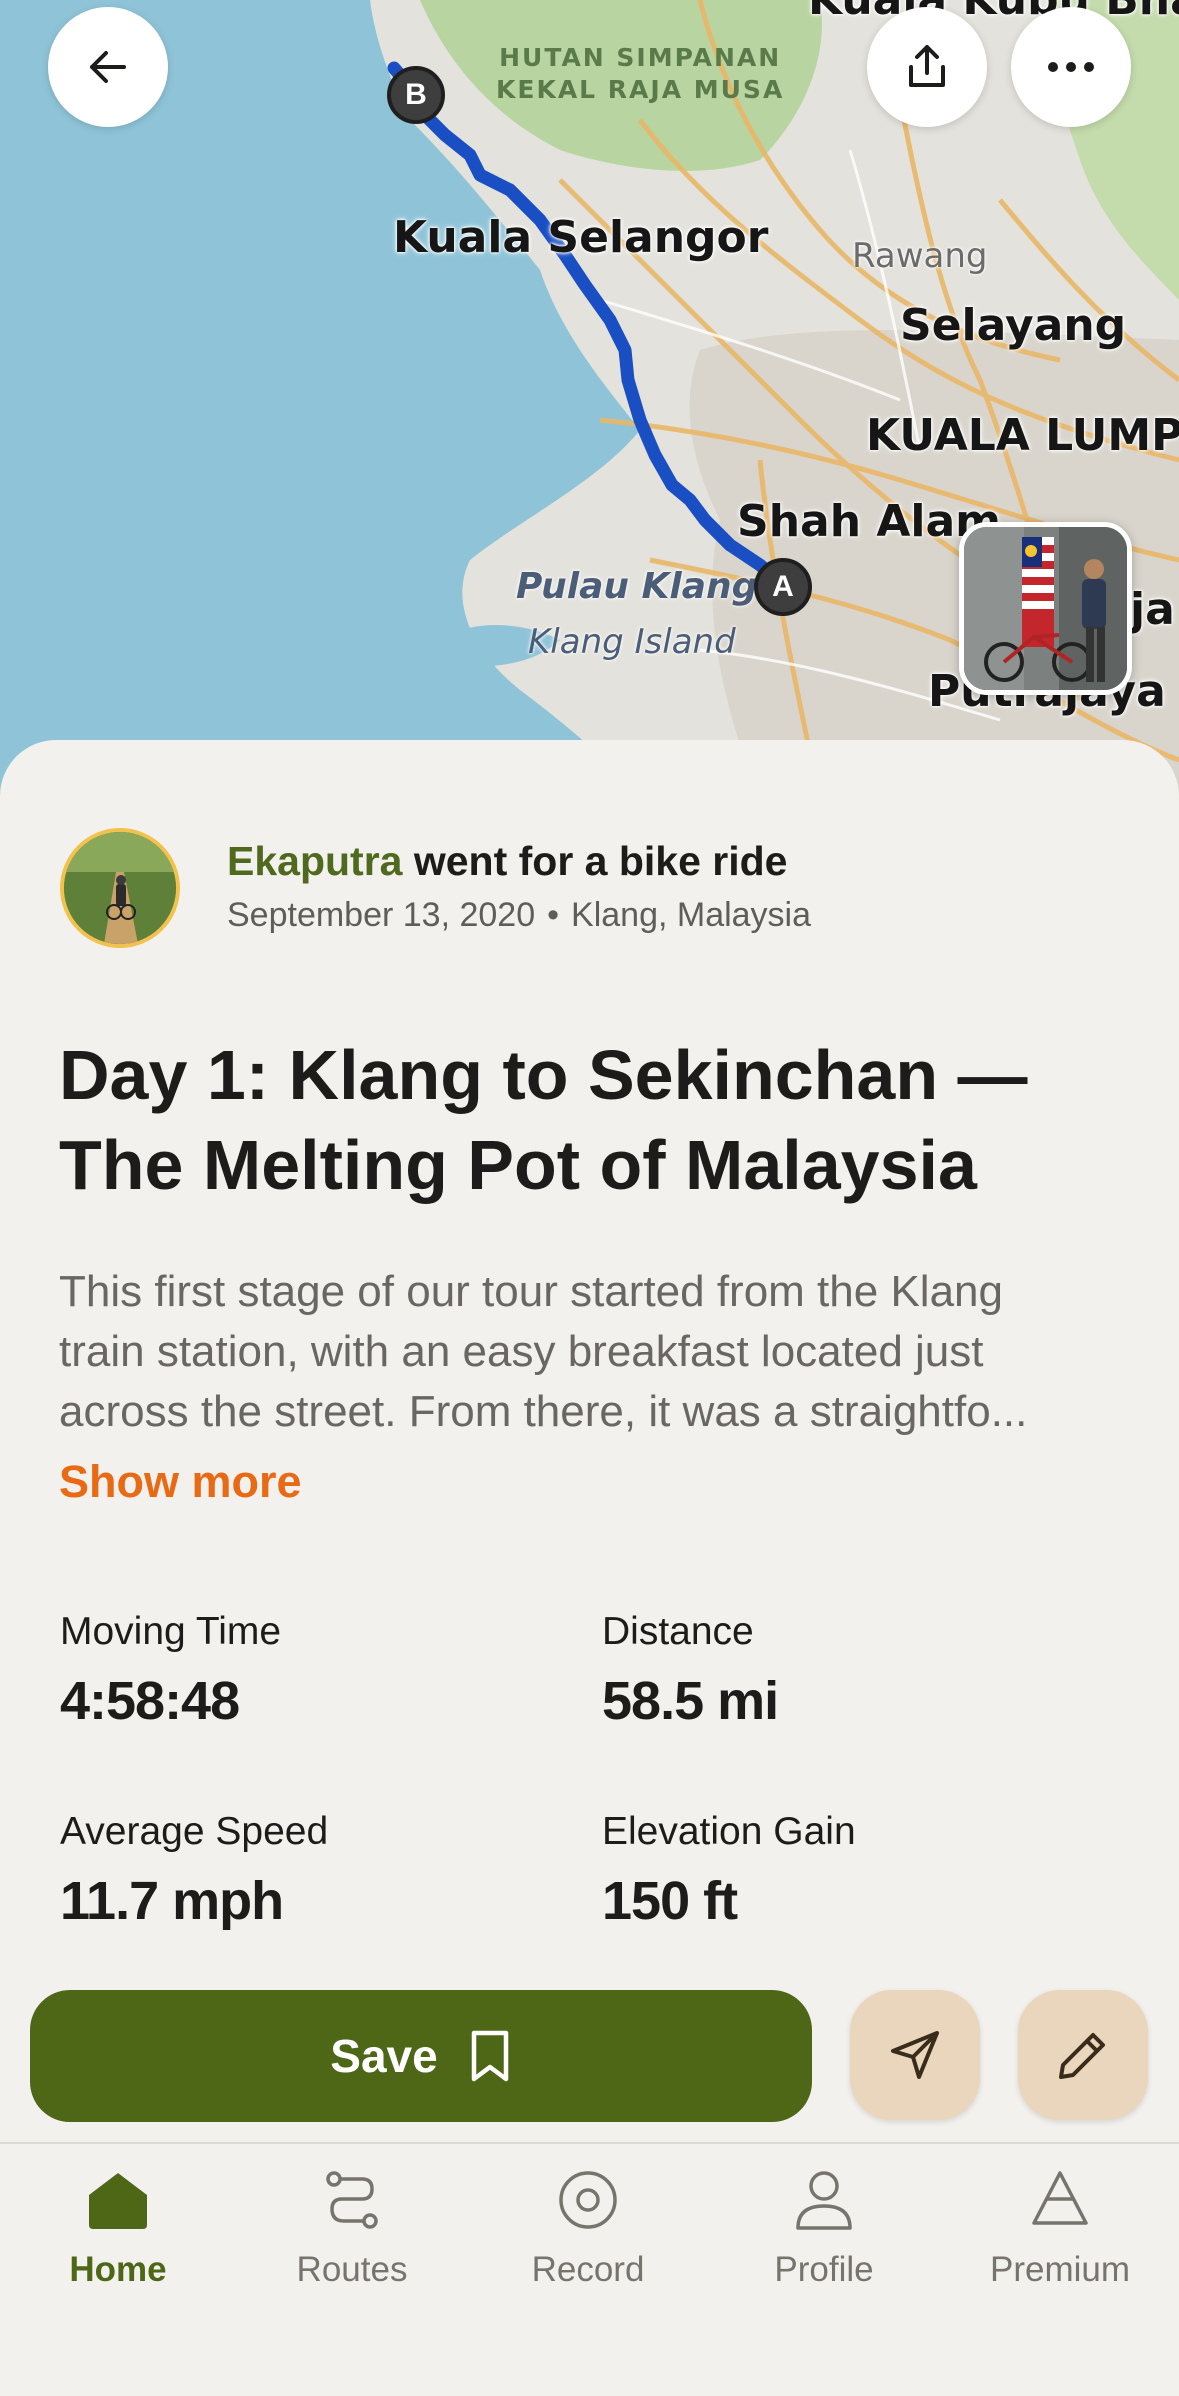  I want to click on map-label-forest-line2: KEKAL RAJA MUSA, so click(640, 89).